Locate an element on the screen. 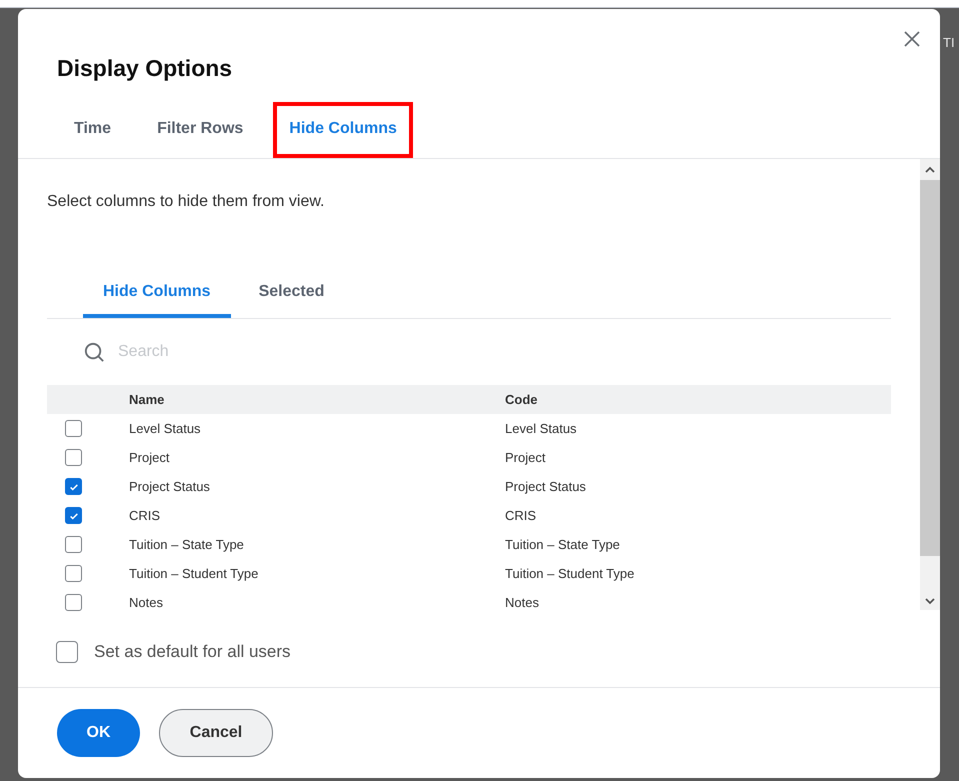 This screenshot has height=781, width=959. tab: Time is located at coordinates (93, 130).